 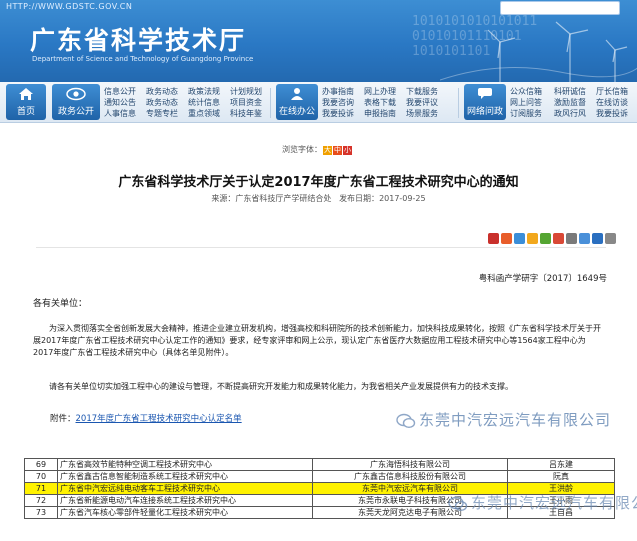 I want to click on date-label: 发布日期：, so click(x=359, y=198).